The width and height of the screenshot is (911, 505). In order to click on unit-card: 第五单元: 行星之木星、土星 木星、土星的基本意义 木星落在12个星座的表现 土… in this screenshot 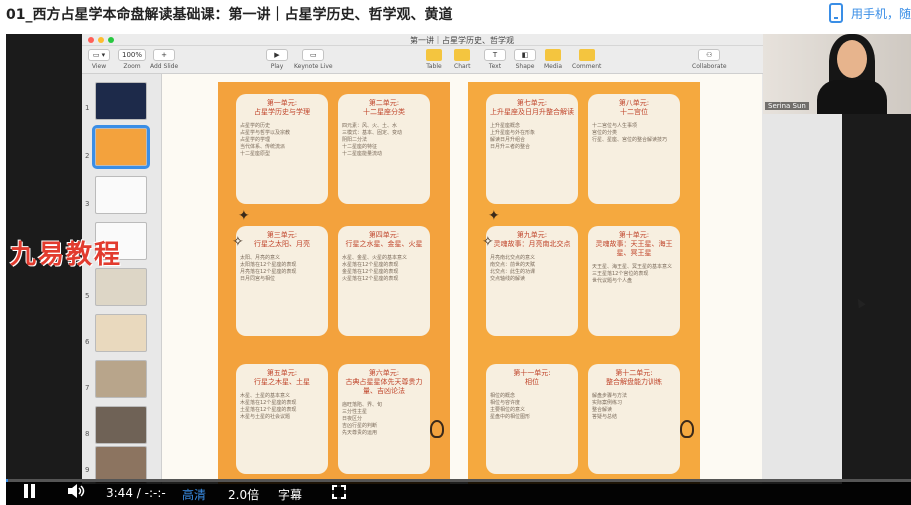, I will do `click(282, 419)`.